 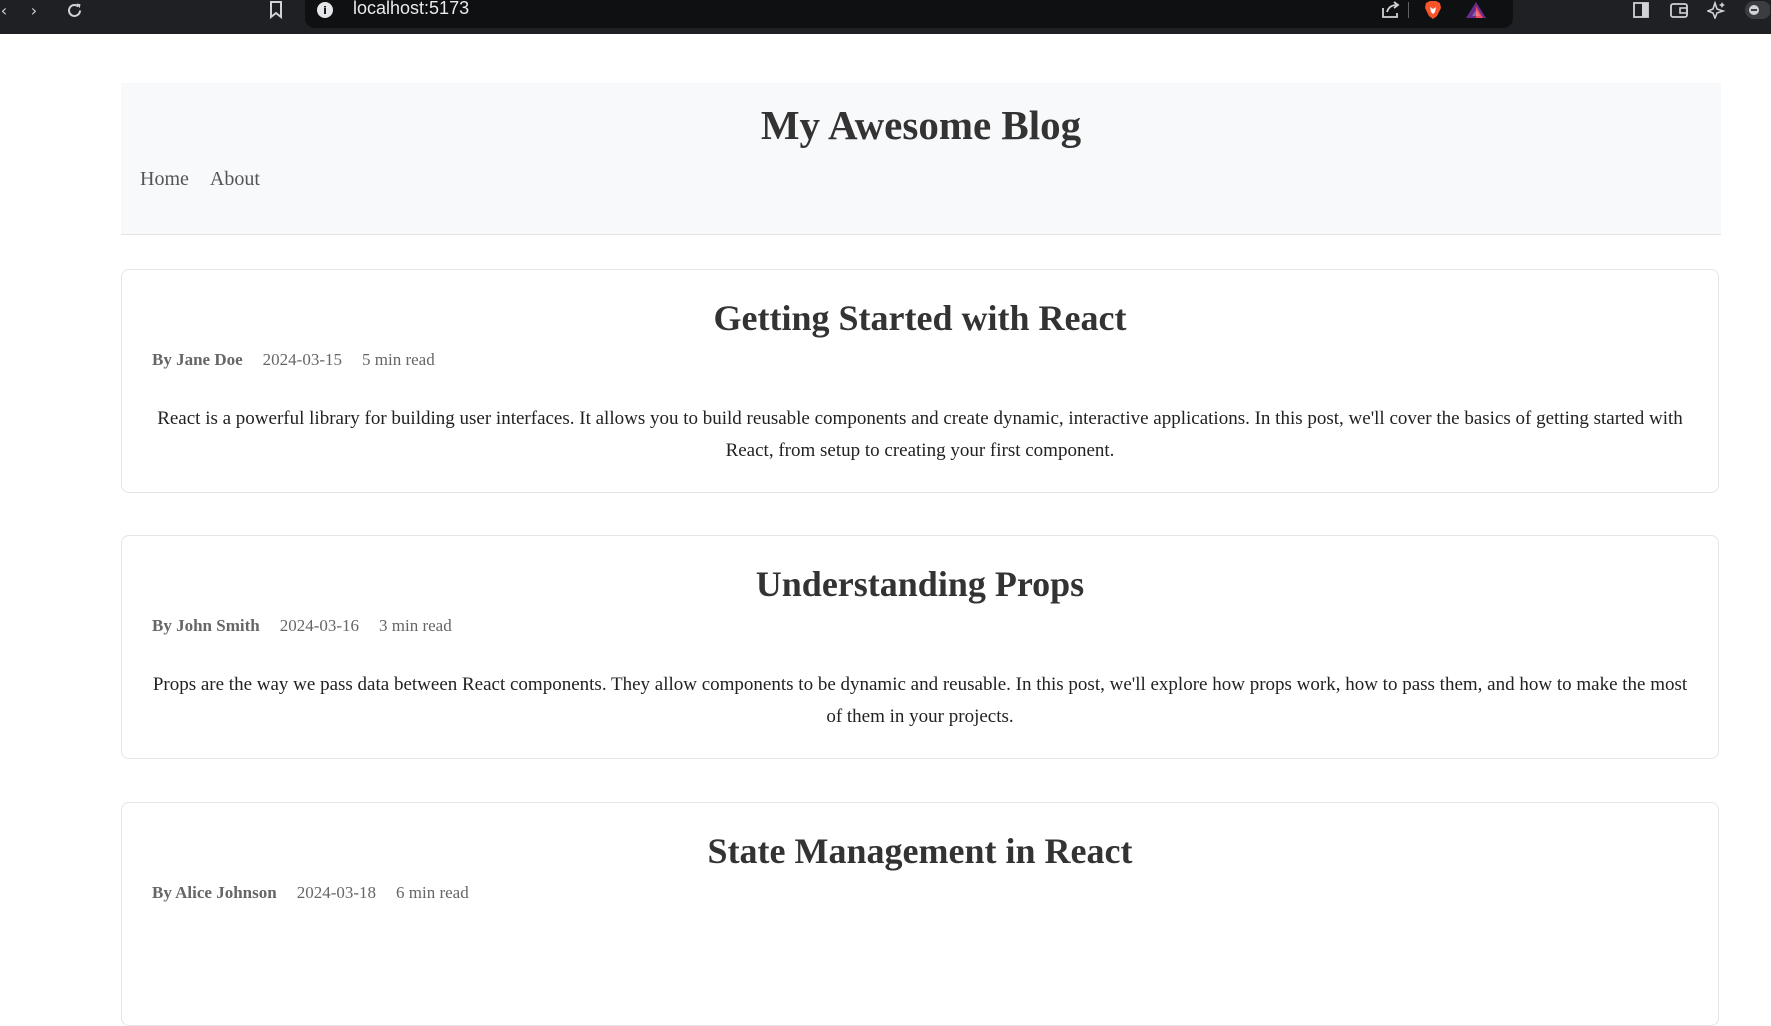 What do you see at coordinates (1433, 10) in the screenshot?
I see `brave-shield-icon` at bounding box center [1433, 10].